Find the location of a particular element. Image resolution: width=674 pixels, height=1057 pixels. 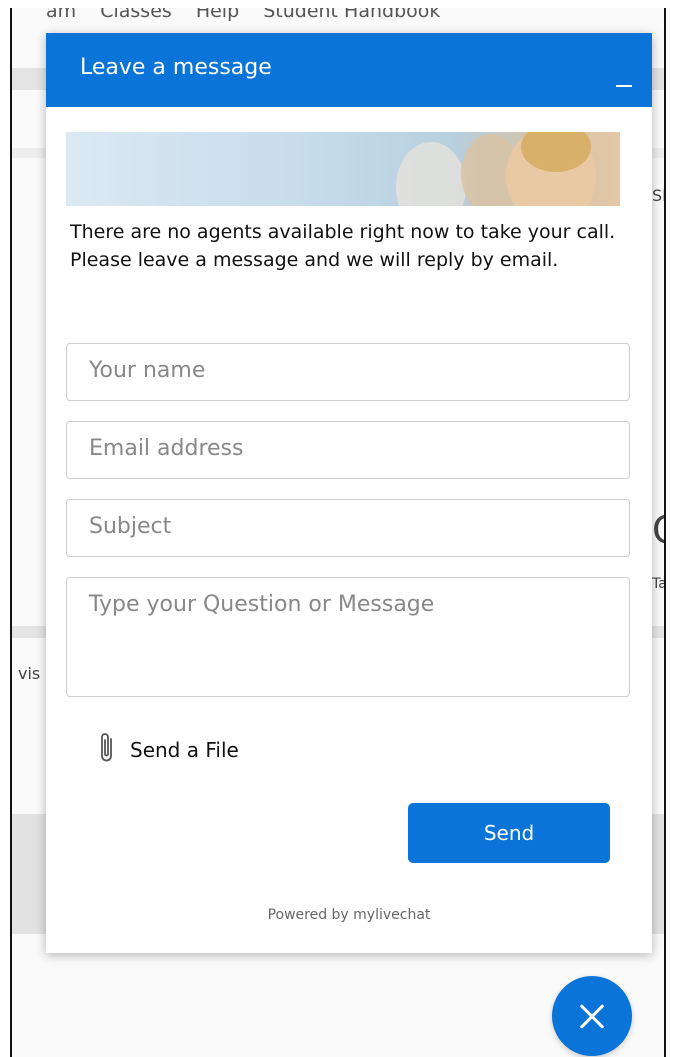

nav-item: am is located at coordinates (61, 15).